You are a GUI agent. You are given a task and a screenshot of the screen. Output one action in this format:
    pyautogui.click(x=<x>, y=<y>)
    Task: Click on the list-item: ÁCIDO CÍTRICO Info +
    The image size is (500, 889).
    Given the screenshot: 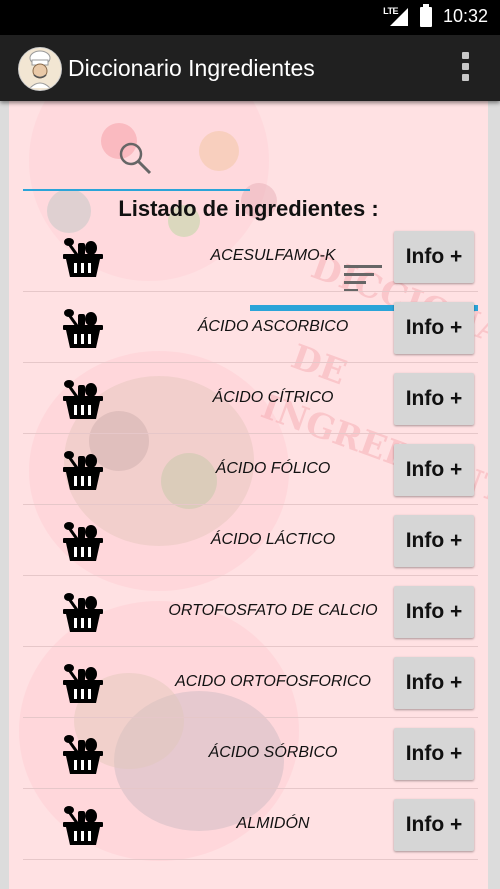 What is the action you would take?
    pyautogui.click(x=250, y=398)
    